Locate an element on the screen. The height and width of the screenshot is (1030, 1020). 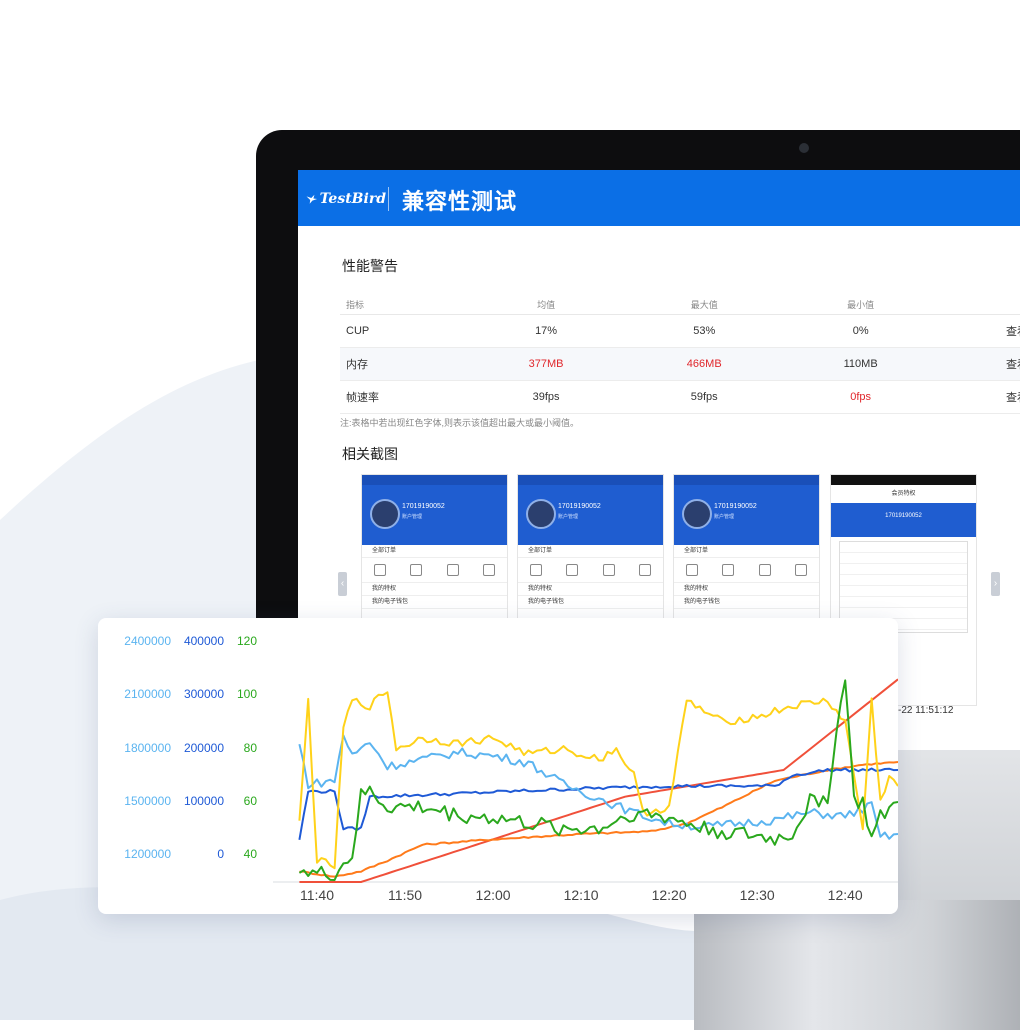
line-chart: 11:40 11:50 12:00 12:10 12:20 12:30 12:40 is located at coordinates (585, 790).